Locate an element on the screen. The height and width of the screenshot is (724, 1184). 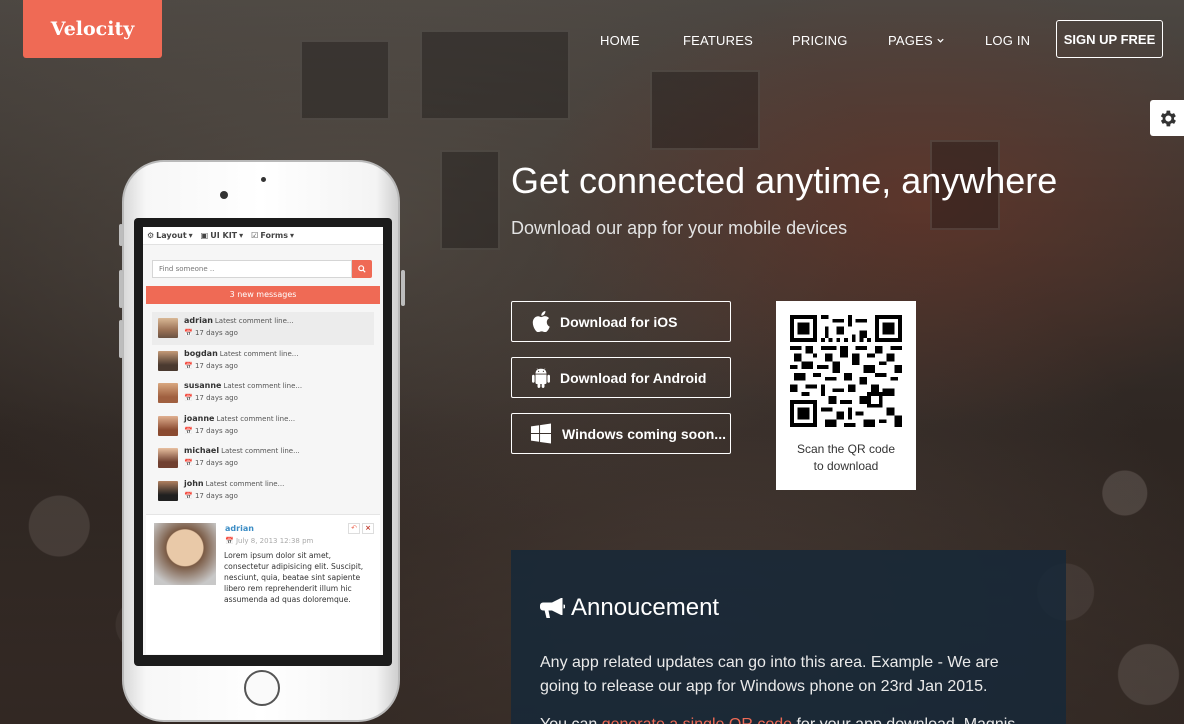
settings-toggle is located at coordinates (1167, 118).